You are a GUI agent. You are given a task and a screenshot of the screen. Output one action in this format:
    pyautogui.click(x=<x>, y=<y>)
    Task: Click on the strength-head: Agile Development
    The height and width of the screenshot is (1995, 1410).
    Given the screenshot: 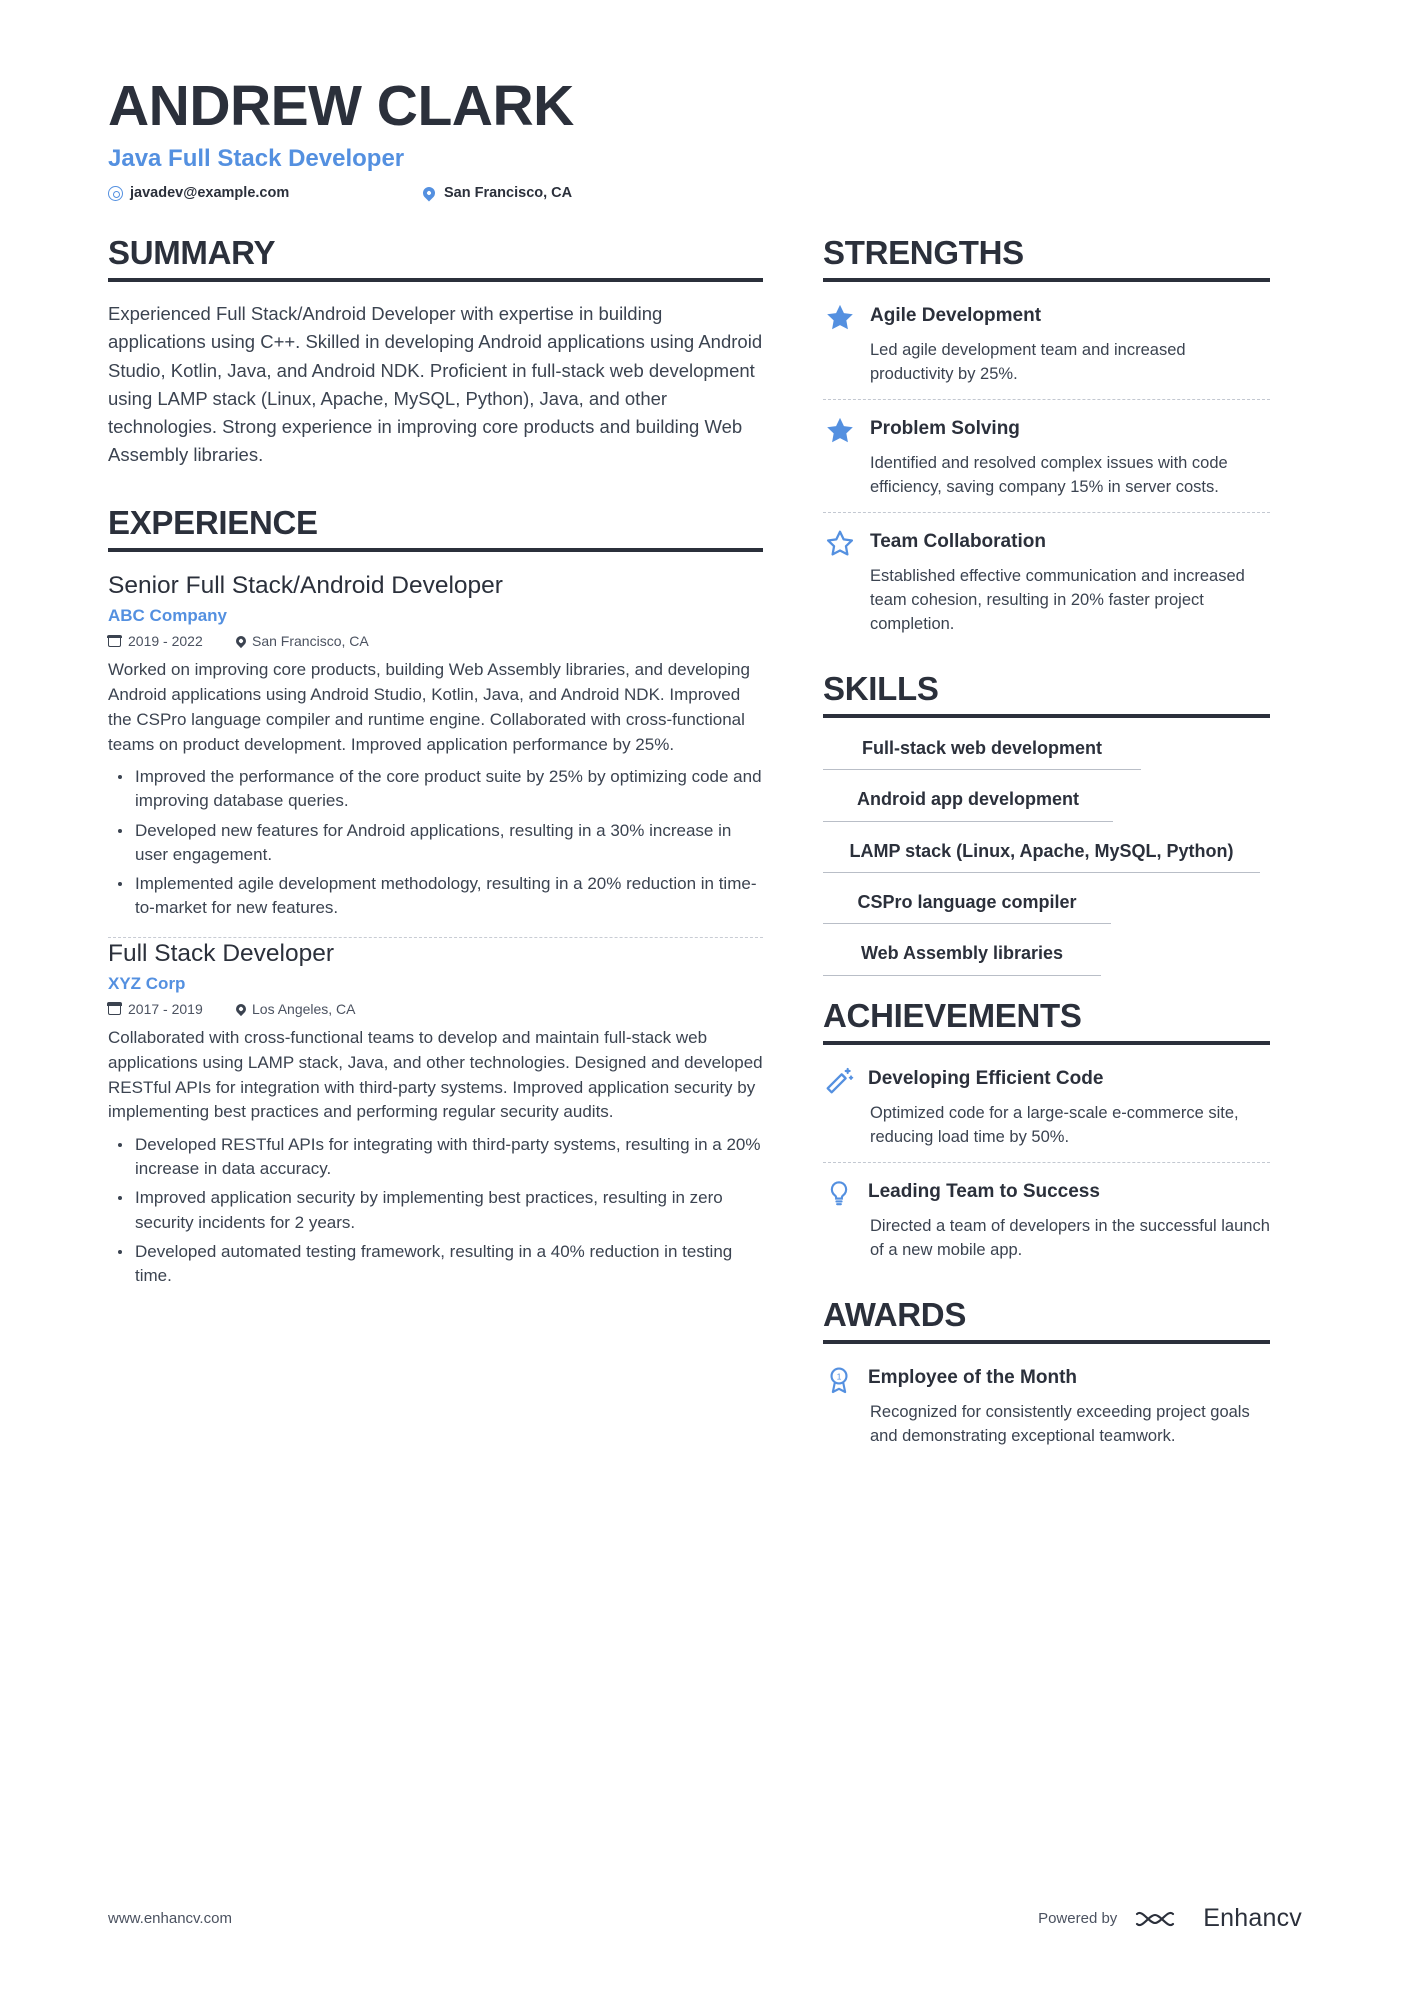 What is the action you would take?
    pyautogui.click(x=1046, y=318)
    